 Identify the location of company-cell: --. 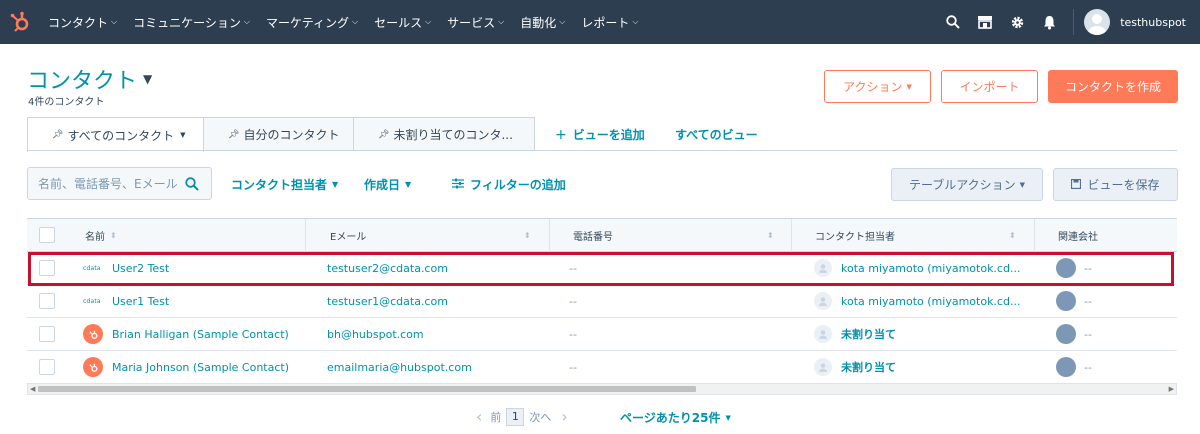
(1111, 301).